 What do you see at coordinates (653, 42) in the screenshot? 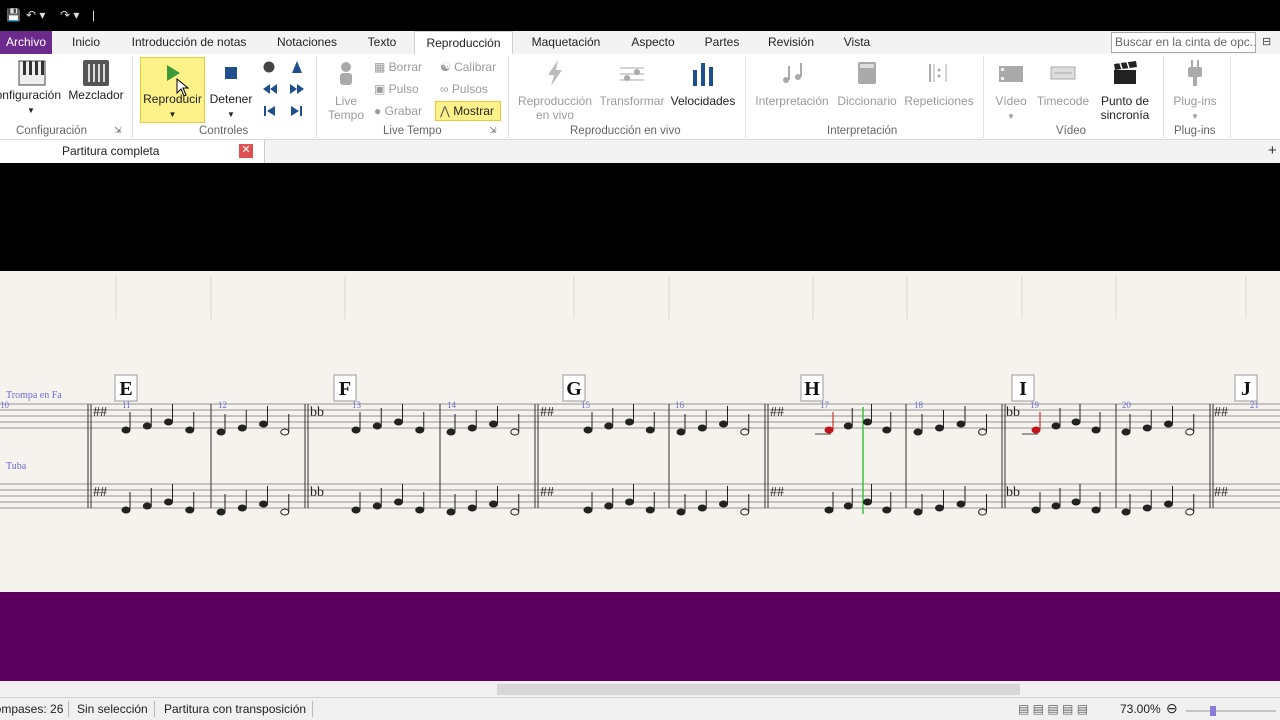
I see `tab-aspecto: Aspecto` at bounding box center [653, 42].